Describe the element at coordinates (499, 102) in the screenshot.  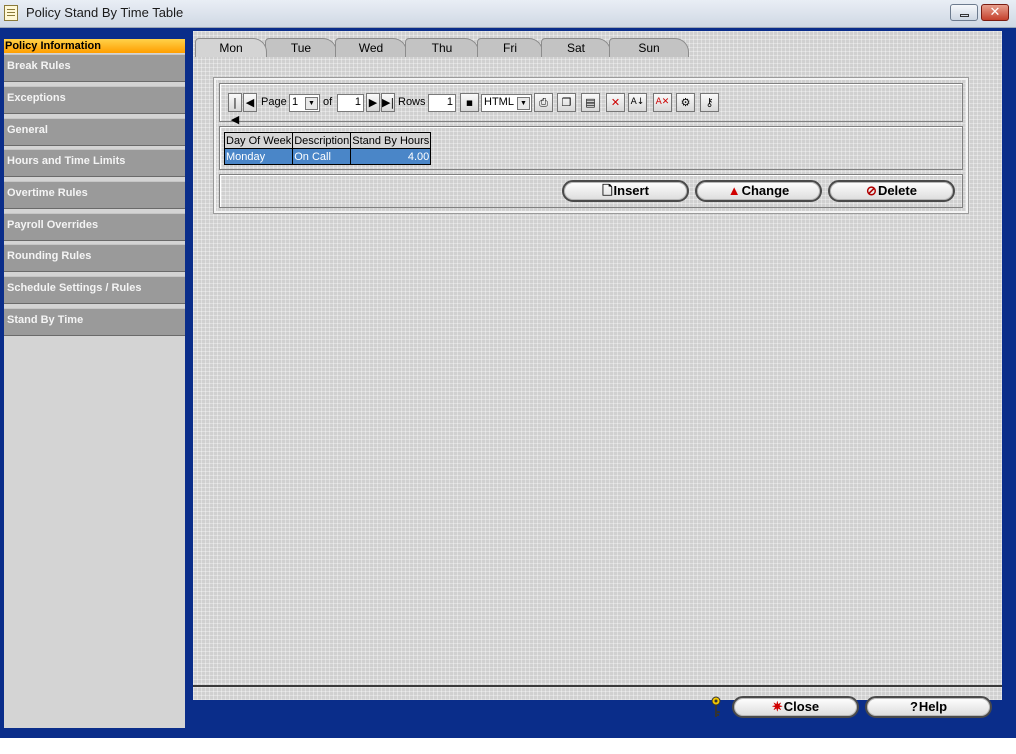
I see `format-select-value: HTML` at that location.